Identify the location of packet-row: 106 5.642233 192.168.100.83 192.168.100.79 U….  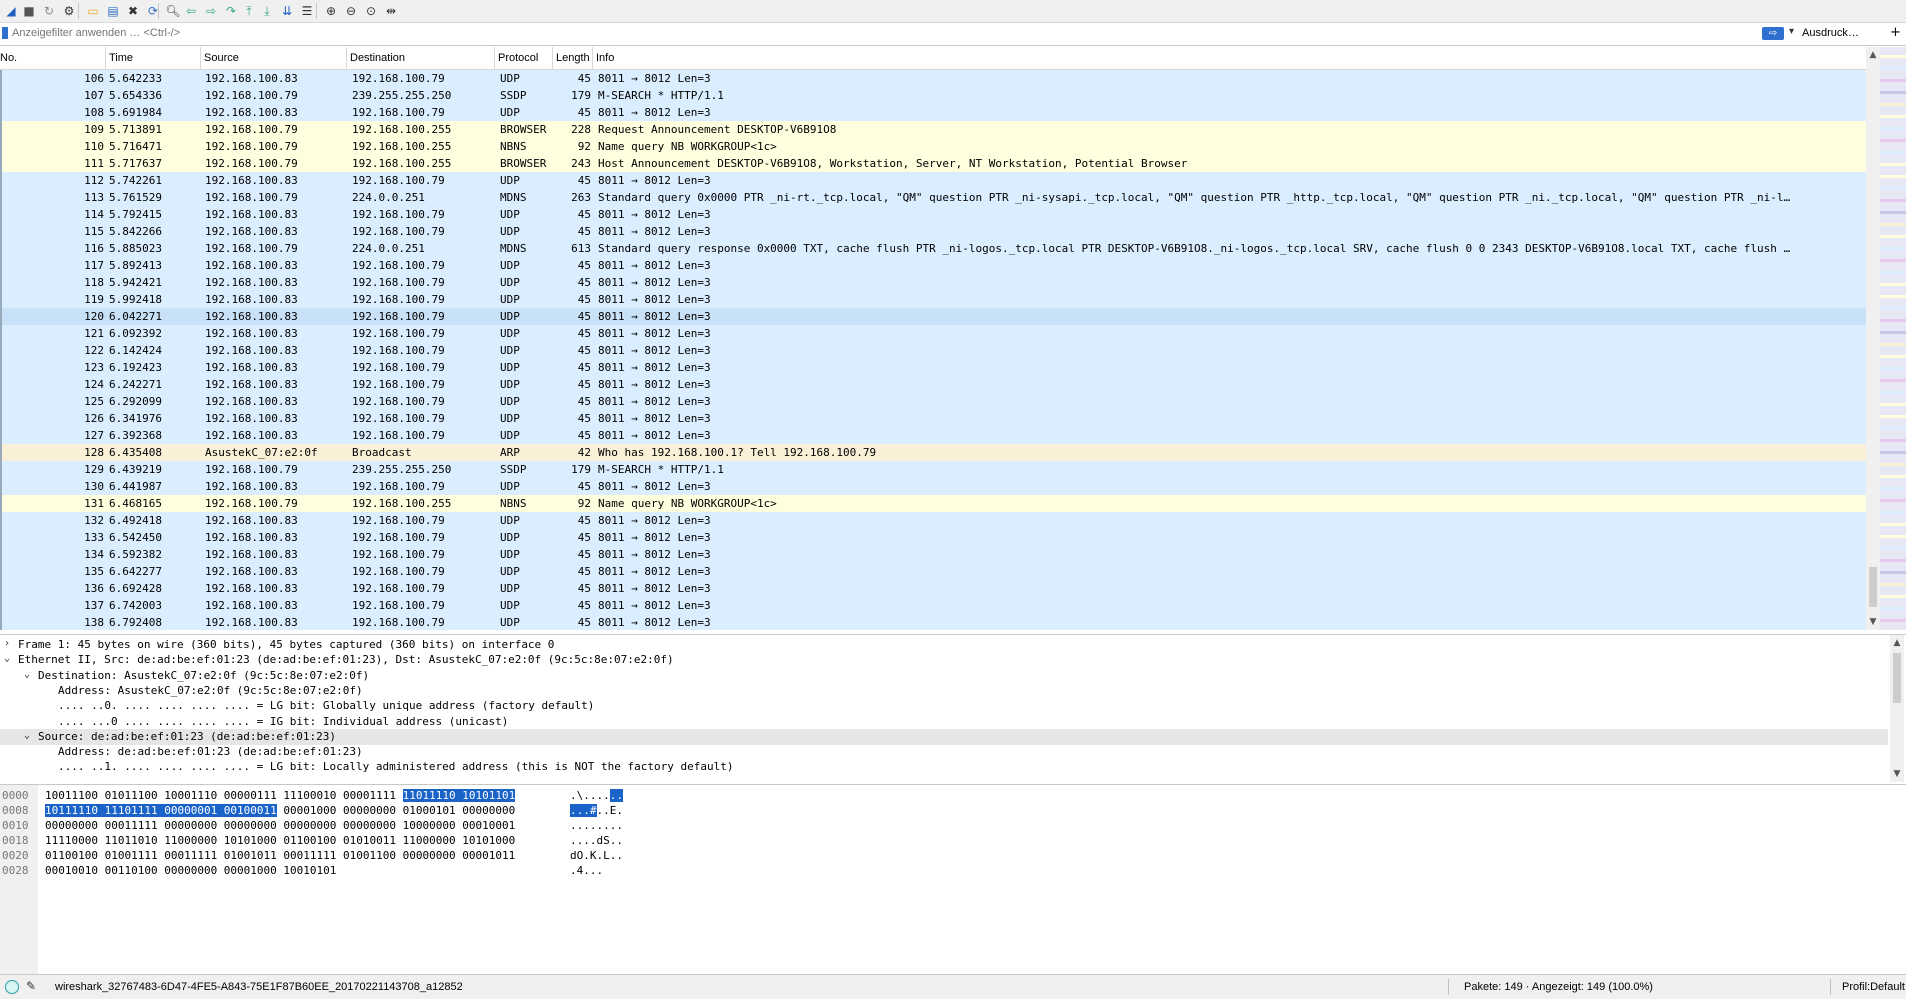
(933, 78).